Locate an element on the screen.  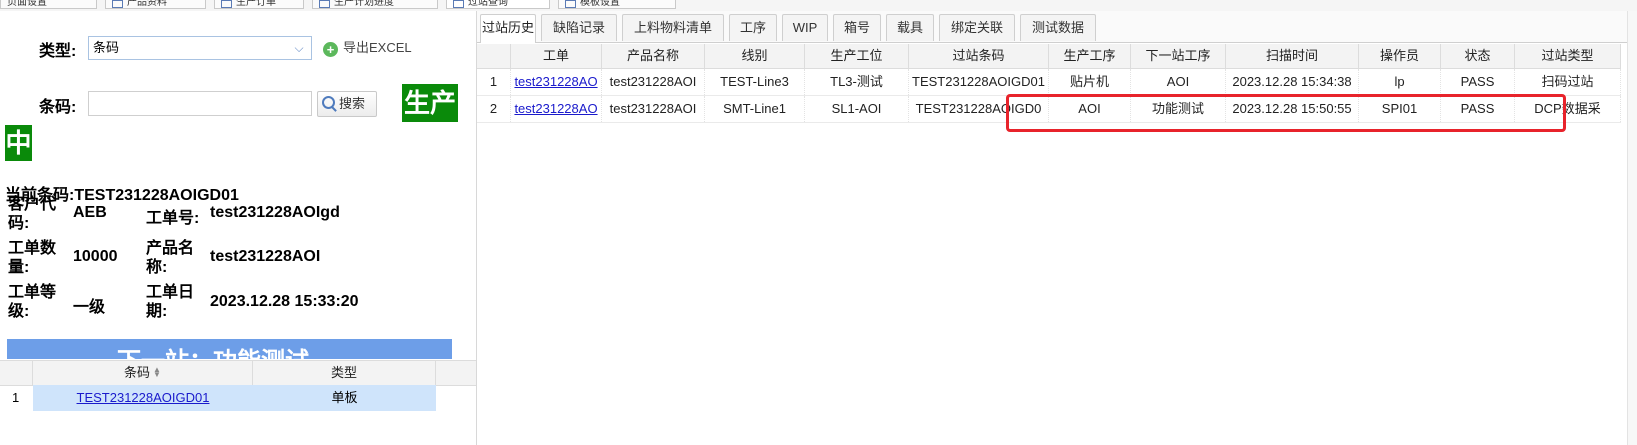
sort-icon: ▲ ▼ is located at coordinates (157, 372).